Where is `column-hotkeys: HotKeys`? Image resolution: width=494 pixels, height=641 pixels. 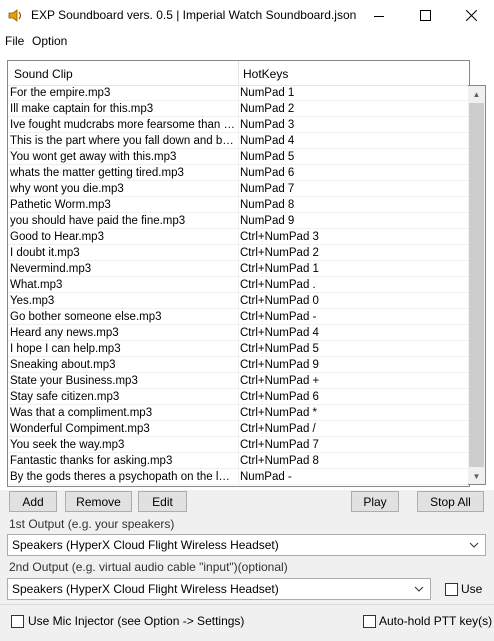 column-hotkeys: HotKeys is located at coordinates (265, 74).